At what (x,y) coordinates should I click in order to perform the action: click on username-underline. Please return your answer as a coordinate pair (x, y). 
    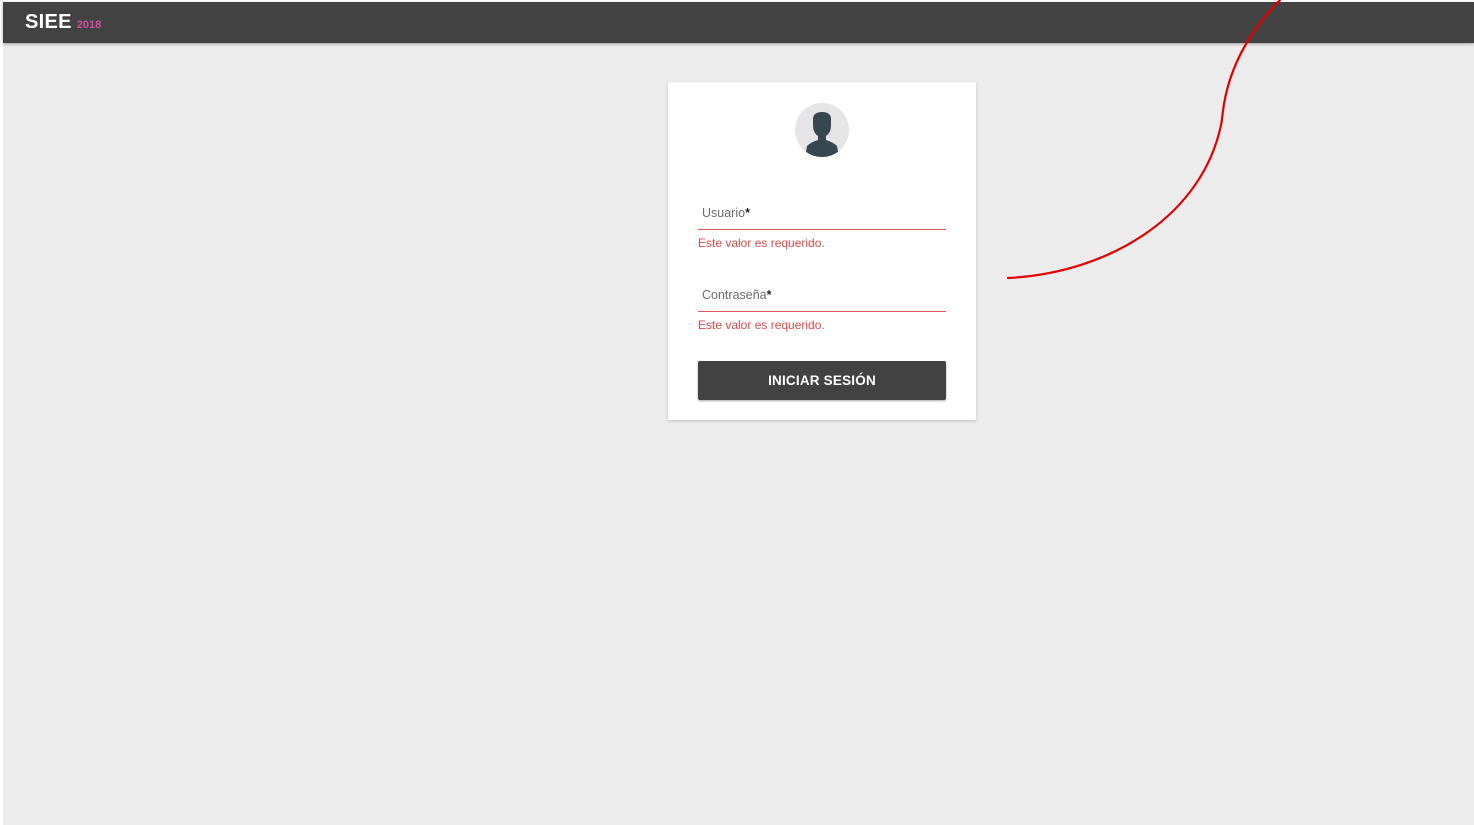
    Looking at the image, I should click on (822, 229).